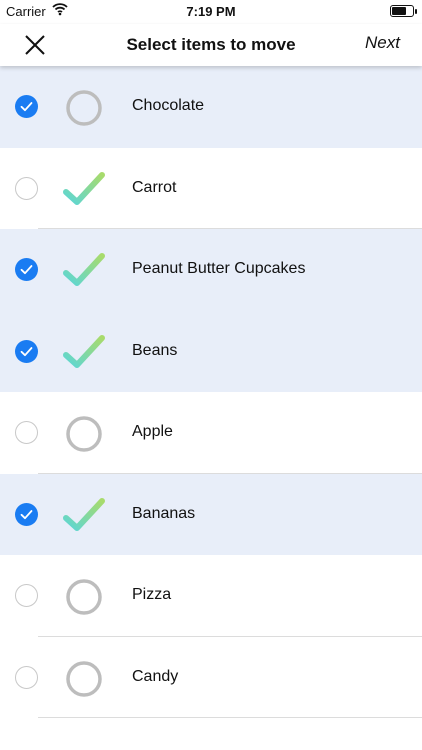  I want to click on navigation-bar: Select items to move Next, so click(211, 45).